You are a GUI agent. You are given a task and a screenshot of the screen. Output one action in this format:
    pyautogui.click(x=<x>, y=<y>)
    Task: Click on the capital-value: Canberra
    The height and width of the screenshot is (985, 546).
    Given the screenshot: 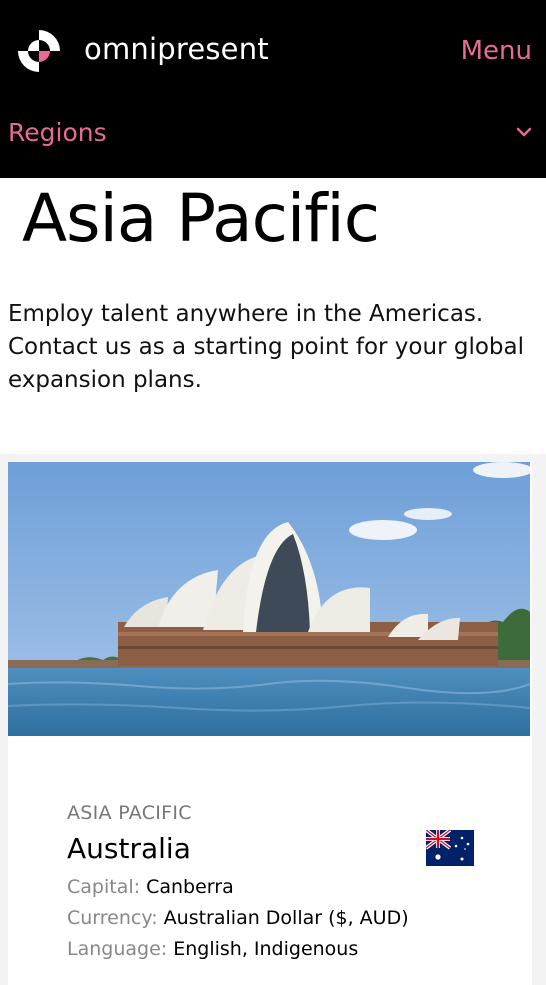 What is the action you would take?
    pyautogui.click(x=190, y=887)
    